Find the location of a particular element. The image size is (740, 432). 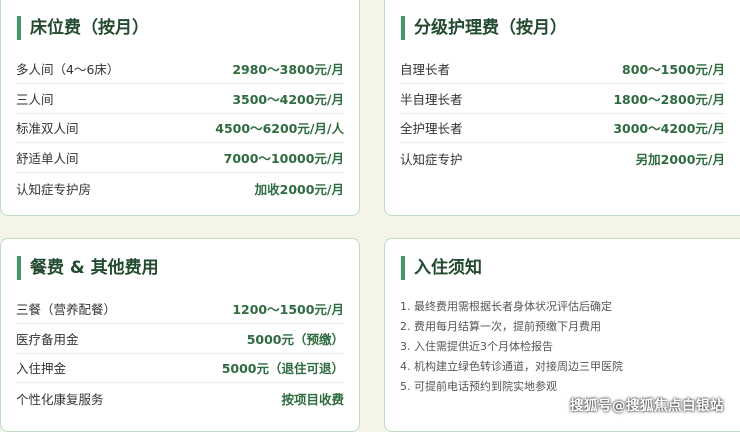

fee-label: 认知症专护房 is located at coordinates (54, 189).